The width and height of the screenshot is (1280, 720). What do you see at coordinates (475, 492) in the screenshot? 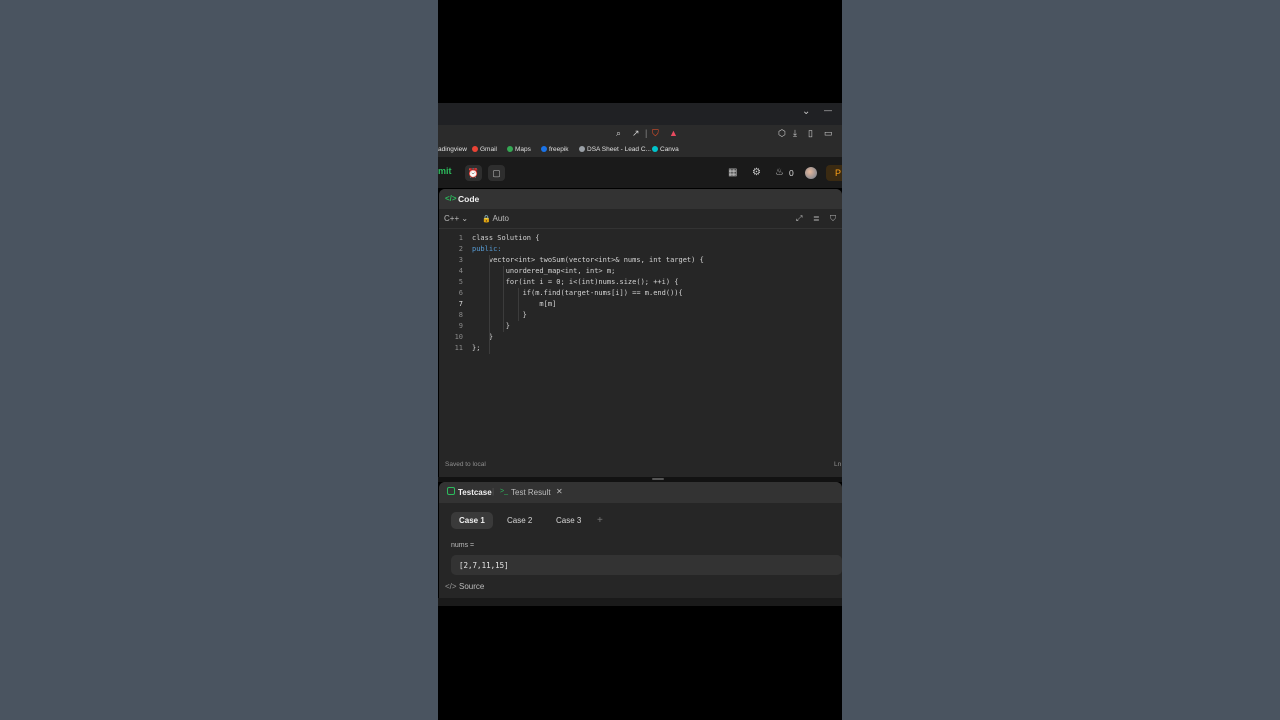
I see `tab-testcase: Testcase` at bounding box center [475, 492].